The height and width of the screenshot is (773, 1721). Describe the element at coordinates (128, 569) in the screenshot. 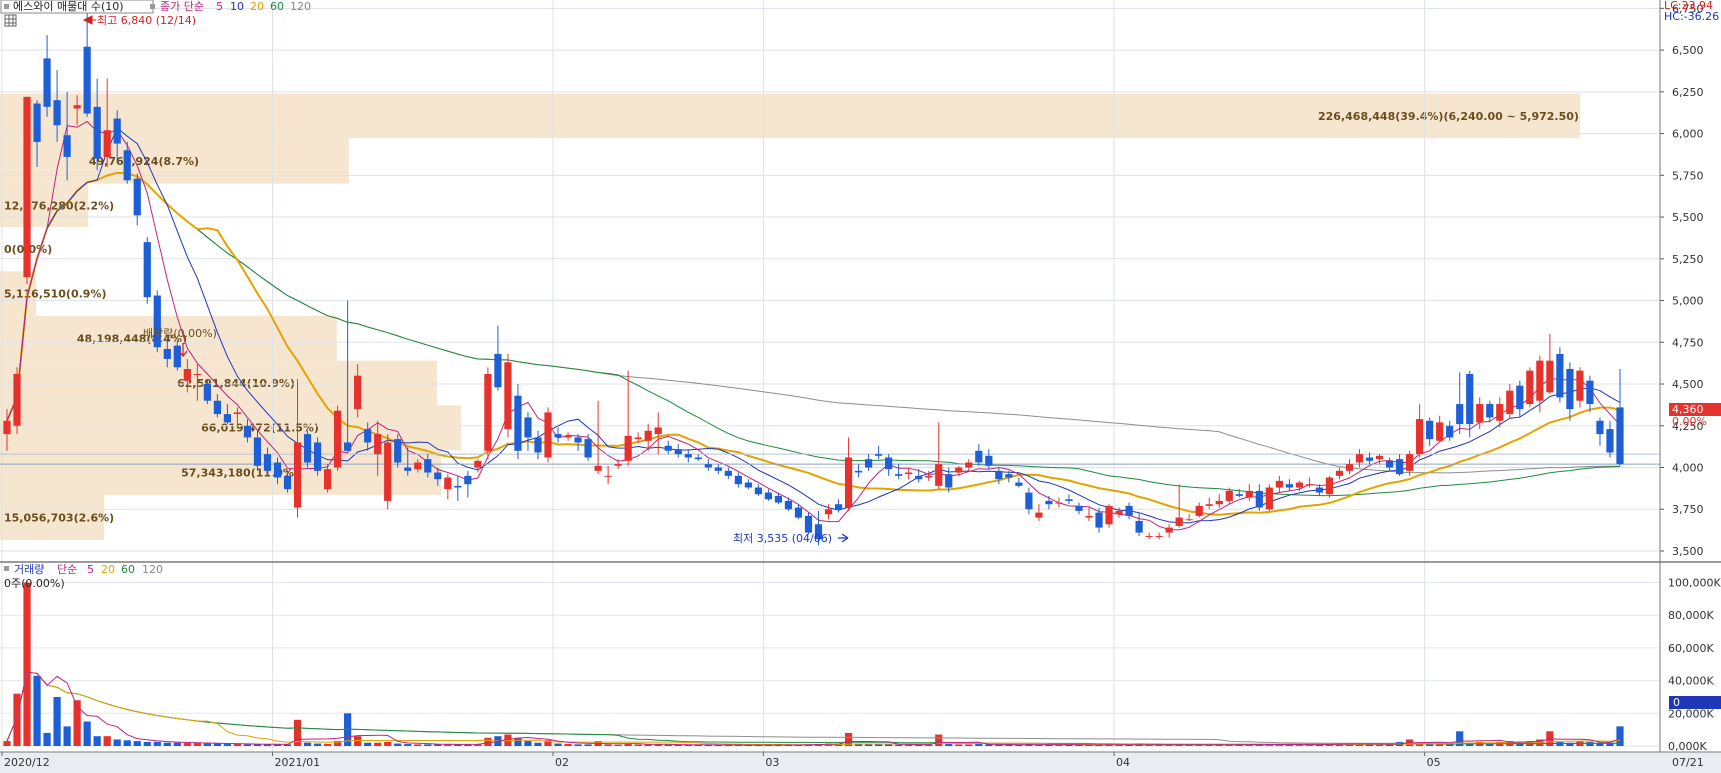

I see `vol-ma-legend-60: 60` at that location.